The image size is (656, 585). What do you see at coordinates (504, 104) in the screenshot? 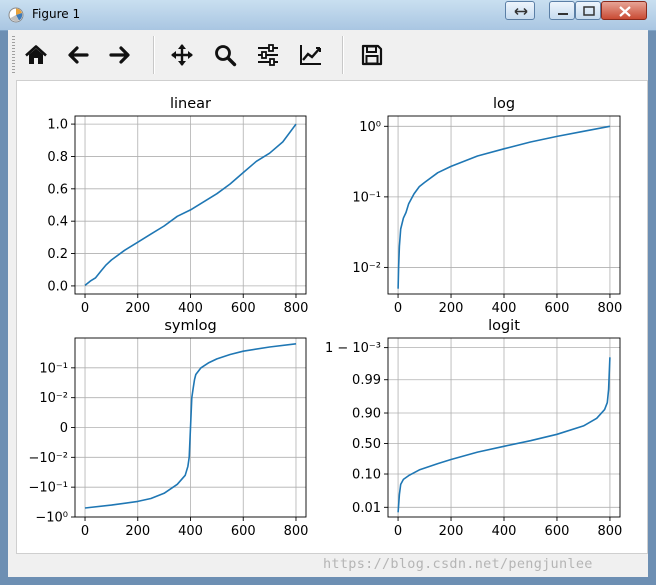
I see `subplot-title: log` at bounding box center [504, 104].